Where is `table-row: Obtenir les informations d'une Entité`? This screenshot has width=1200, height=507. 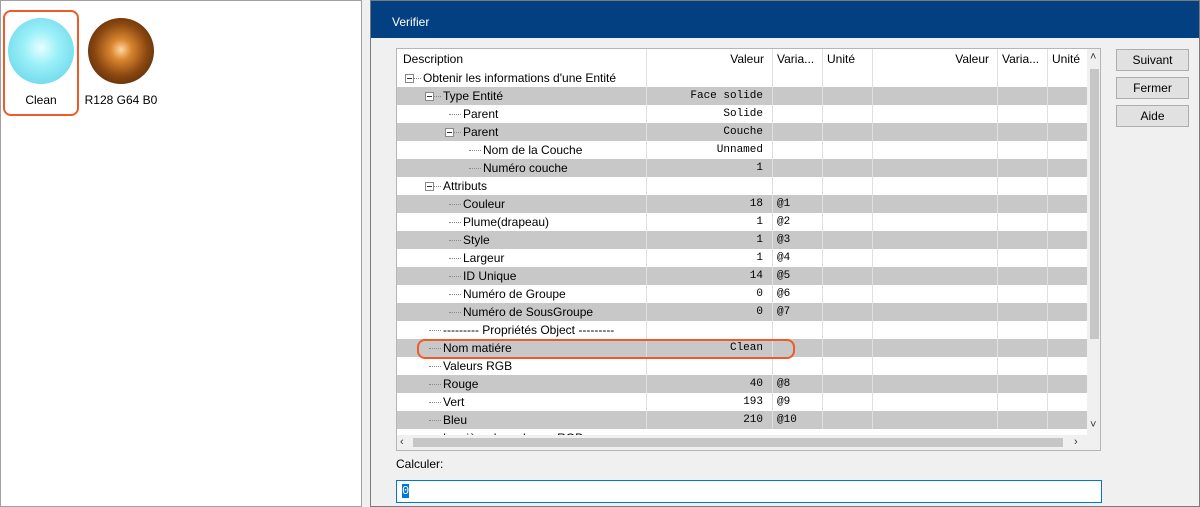
table-row: Obtenir les informations d'une Entité is located at coordinates (742, 78).